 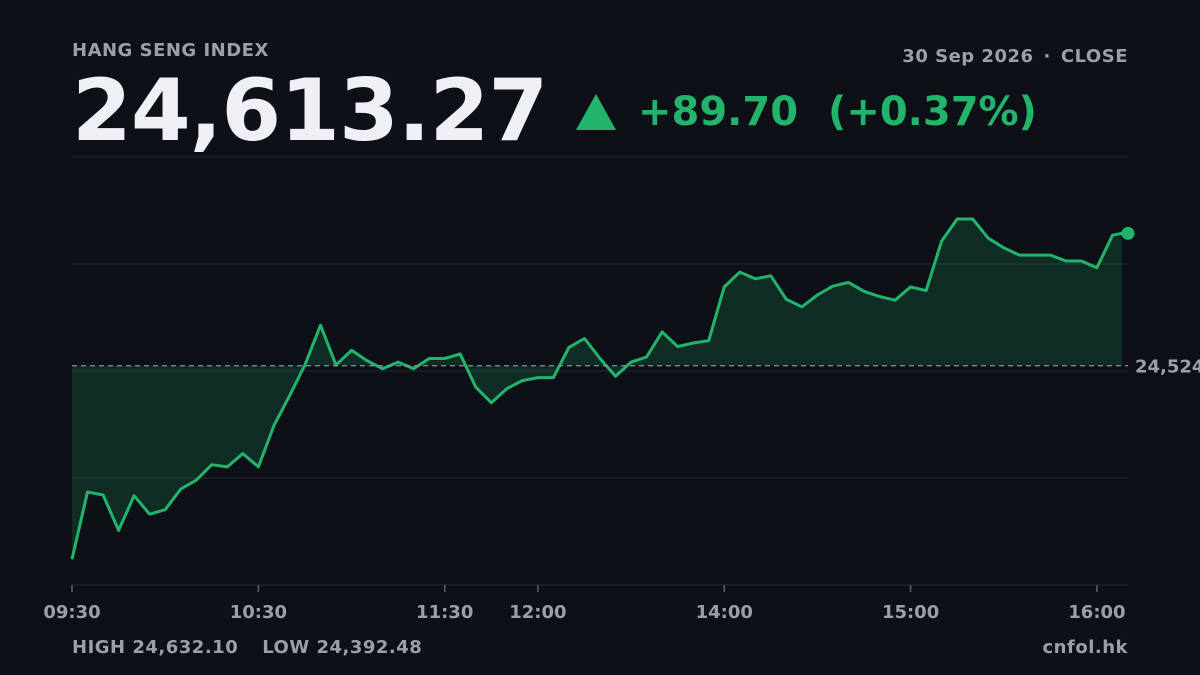 What do you see at coordinates (342, 647) in the screenshot?
I see `day-low: LOW 24,392.48` at bounding box center [342, 647].